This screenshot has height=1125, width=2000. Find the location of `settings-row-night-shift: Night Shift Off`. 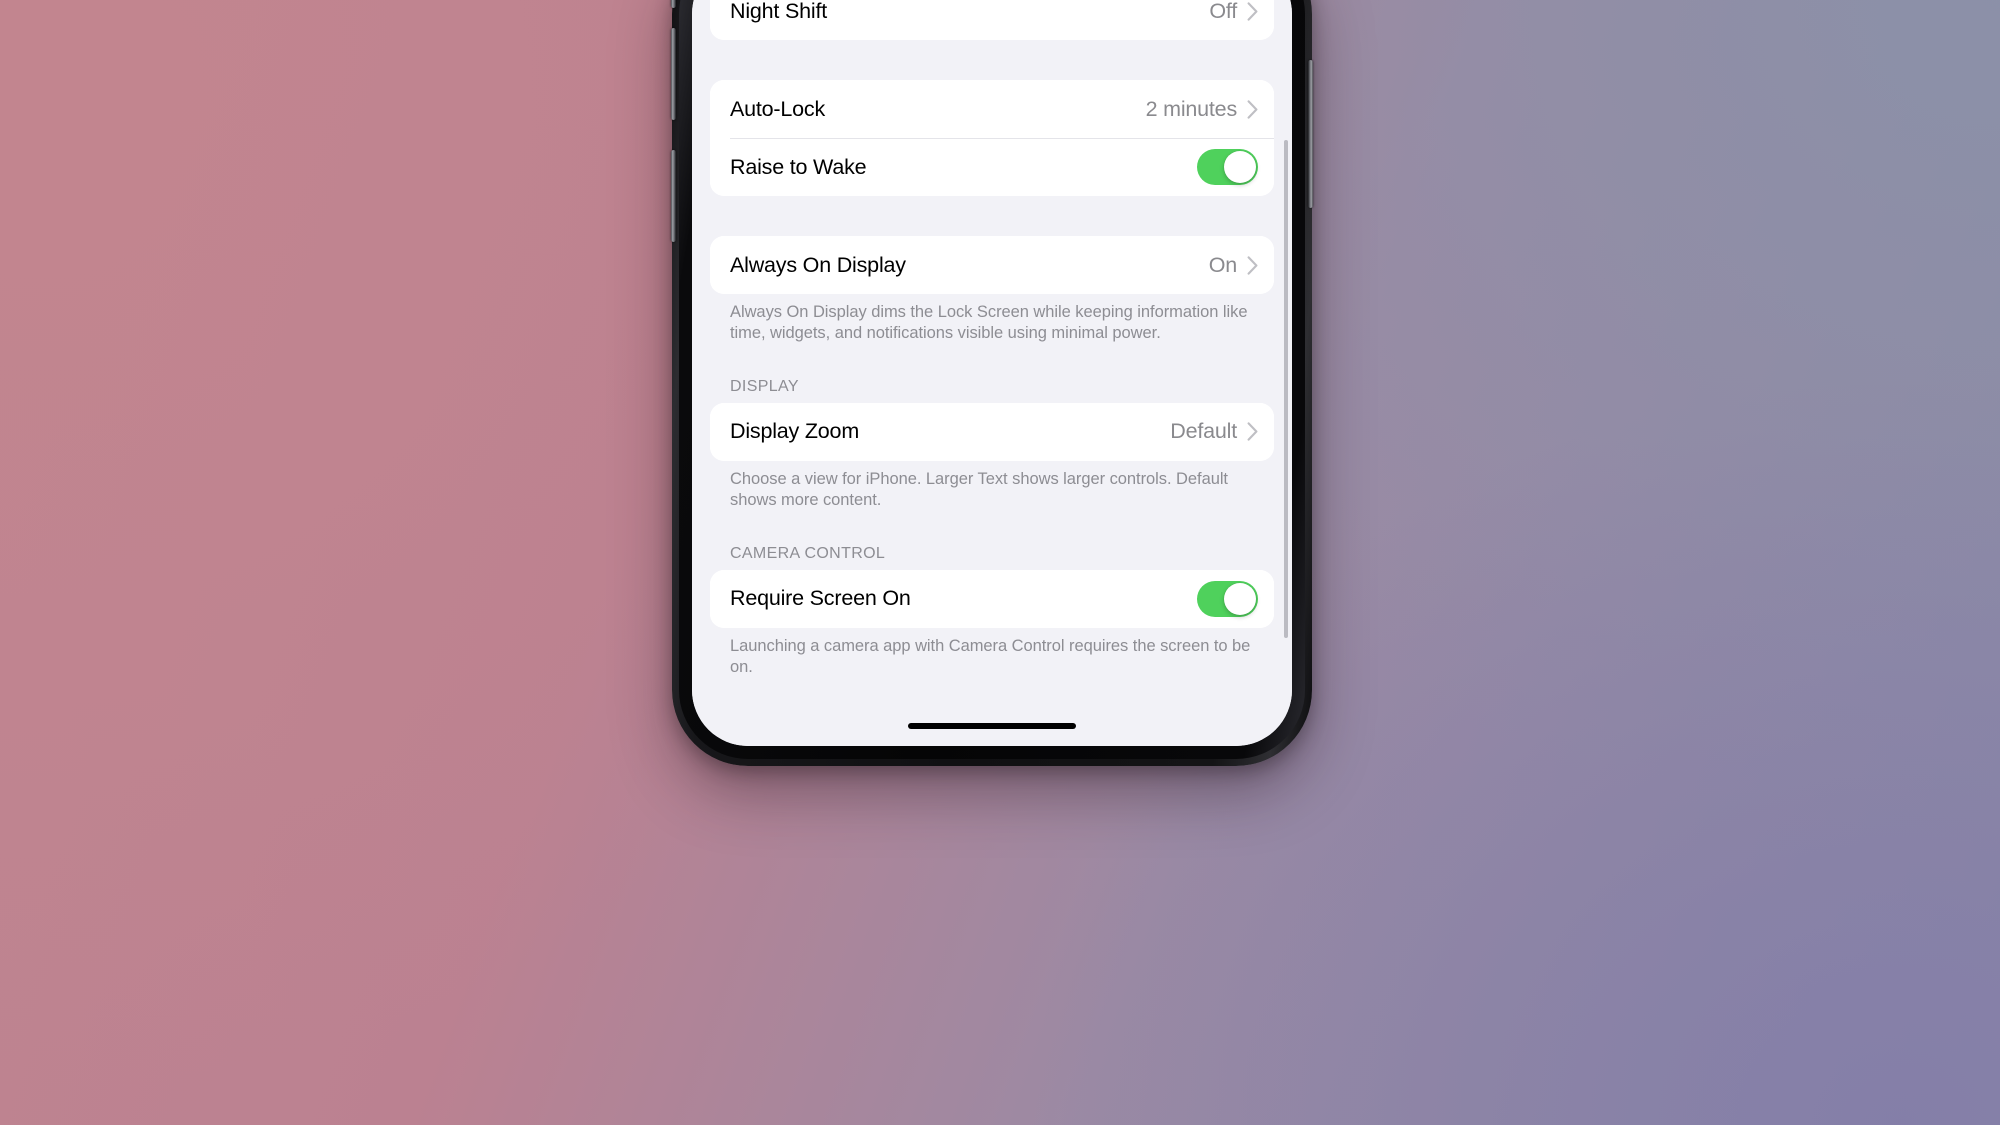

settings-row-night-shift: Night Shift Off is located at coordinates (992, 20).